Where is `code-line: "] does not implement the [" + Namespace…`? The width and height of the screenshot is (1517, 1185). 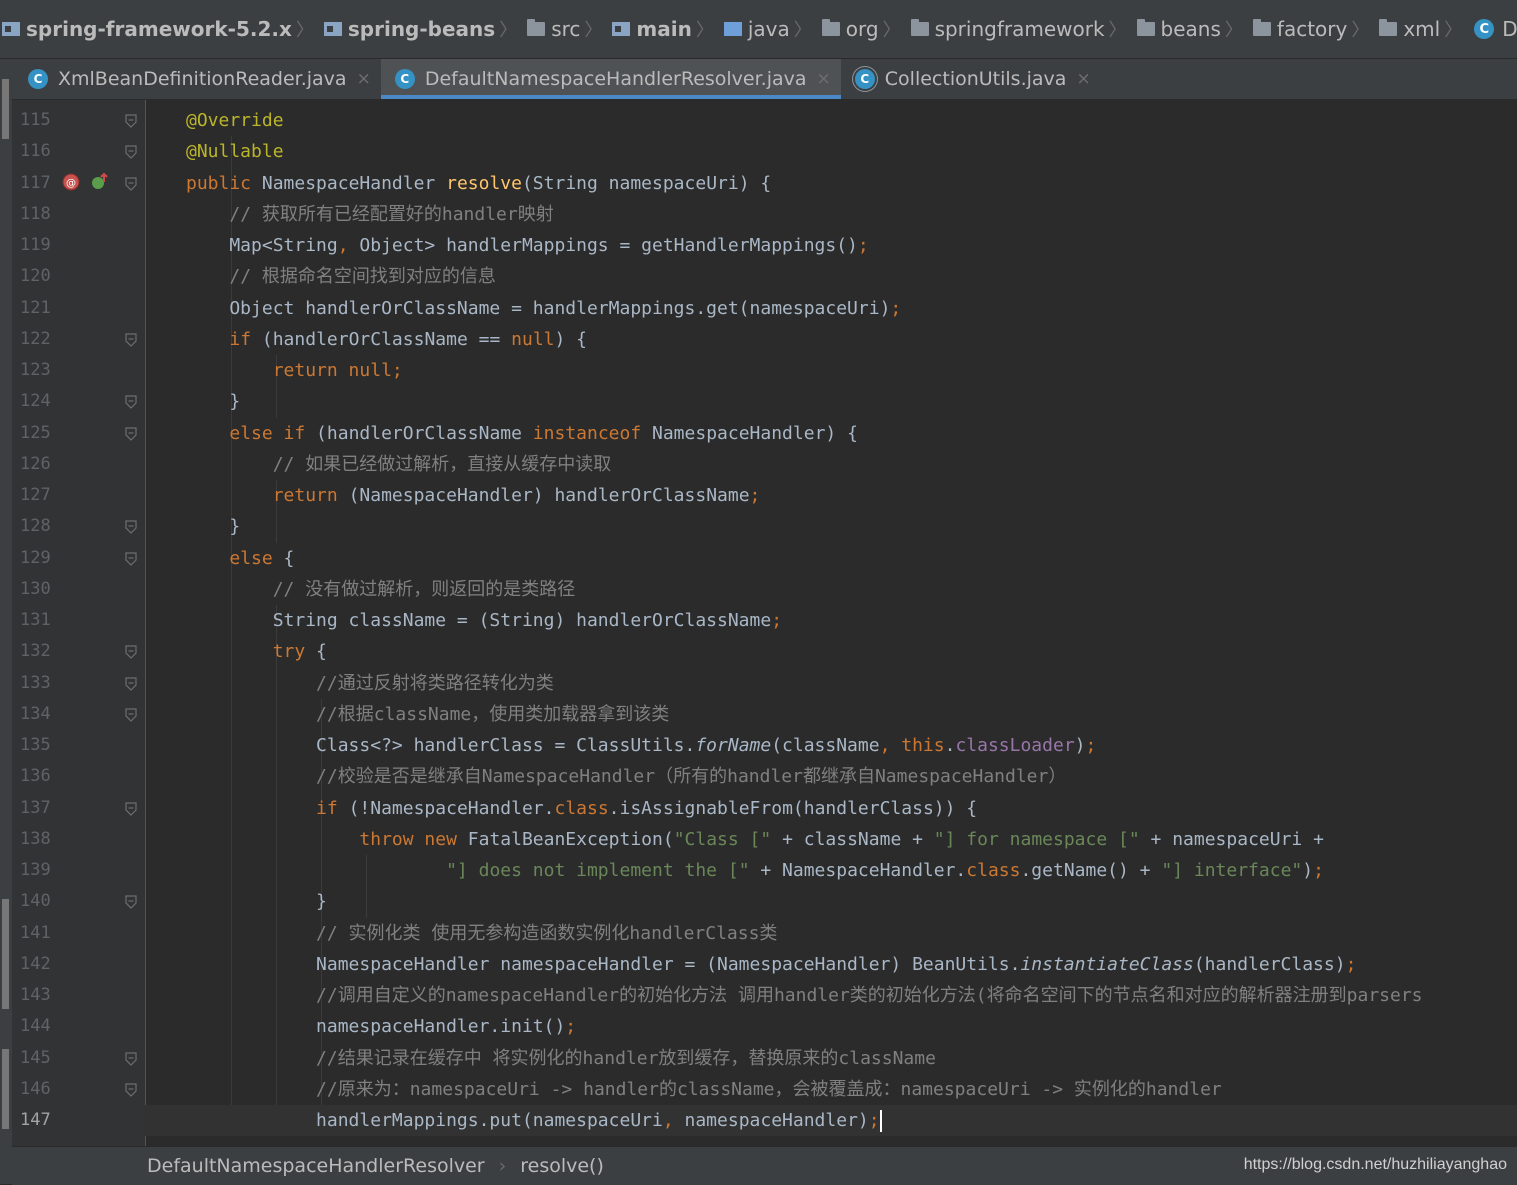 code-line: "] does not implement the [" + Namespace… is located at coordinates (755, 870).